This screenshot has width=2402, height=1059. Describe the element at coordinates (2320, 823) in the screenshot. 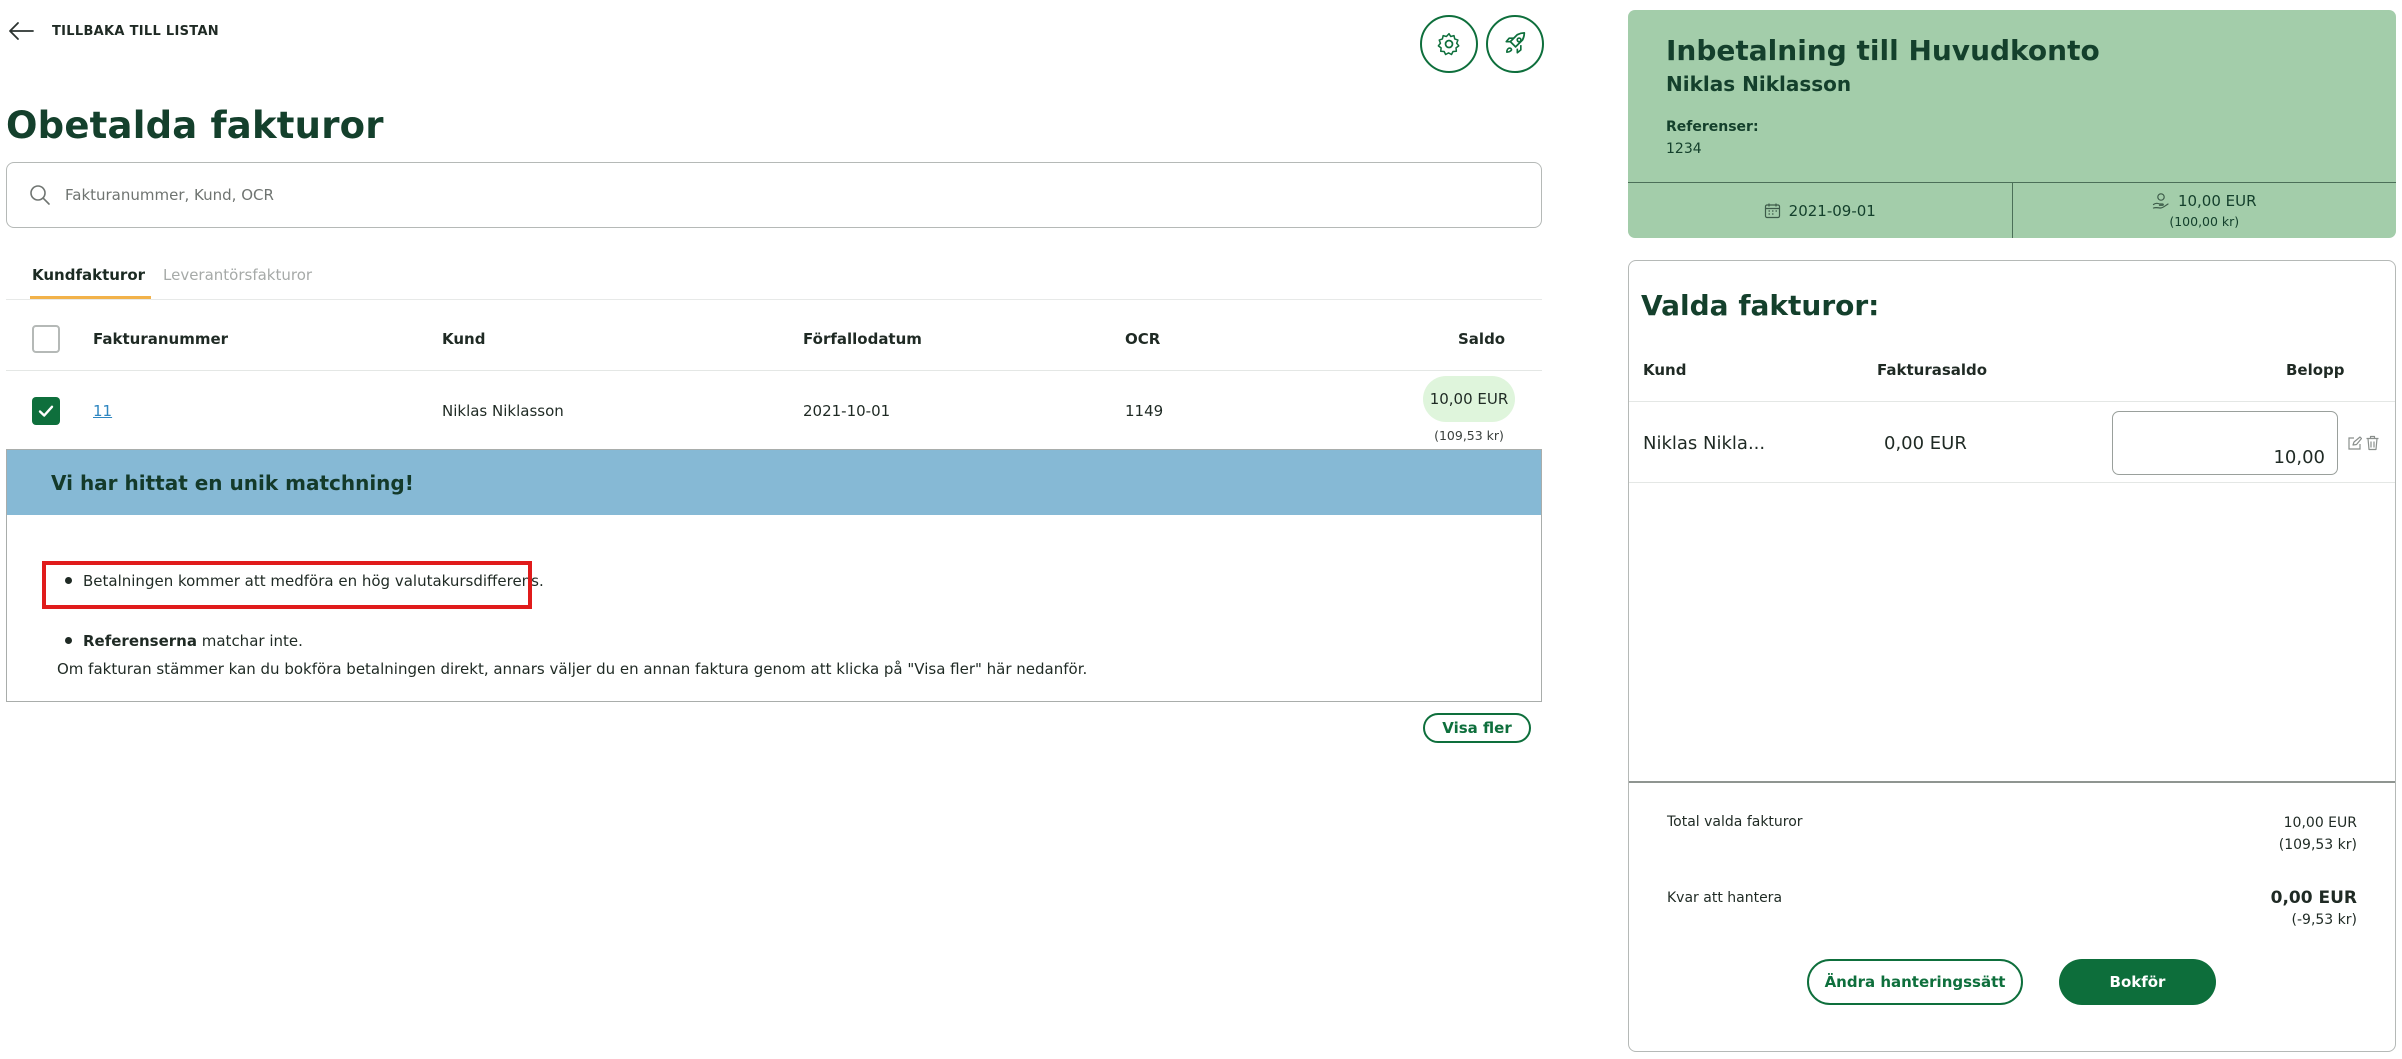

I see `total-selected-eur: 10,00 EUR` at that location.